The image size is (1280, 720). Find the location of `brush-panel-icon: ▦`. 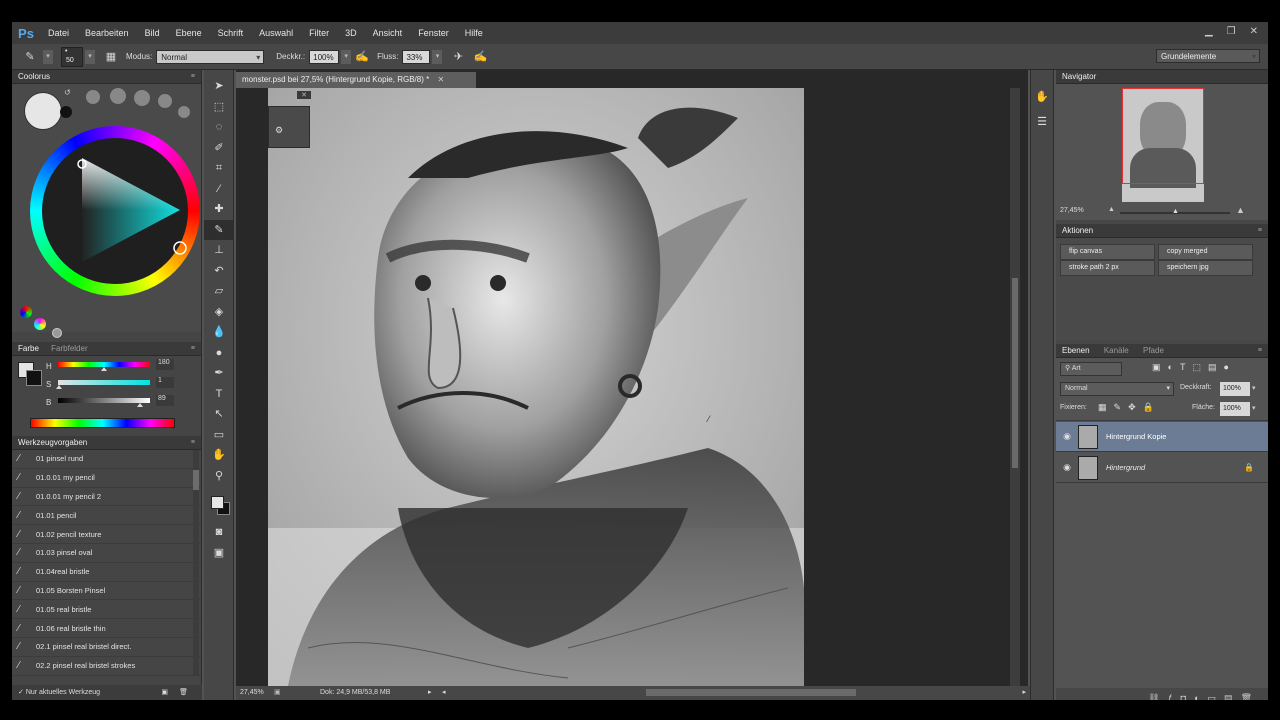

brush-panel-icon: ▦ is located at coordinates (111, 57).